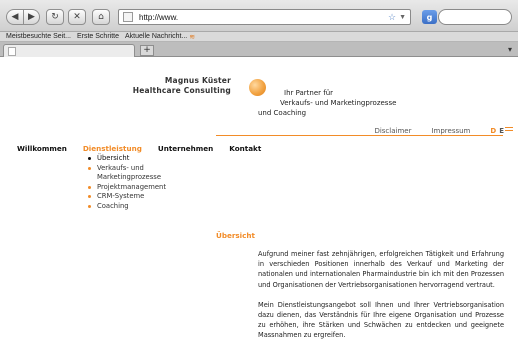 Image resolution: width=518 pixels, height=350 pixels. Describe the element at coordinates (392, 131) in the screenshot. I see `disclaimer-link: Disclaimer` at that location.